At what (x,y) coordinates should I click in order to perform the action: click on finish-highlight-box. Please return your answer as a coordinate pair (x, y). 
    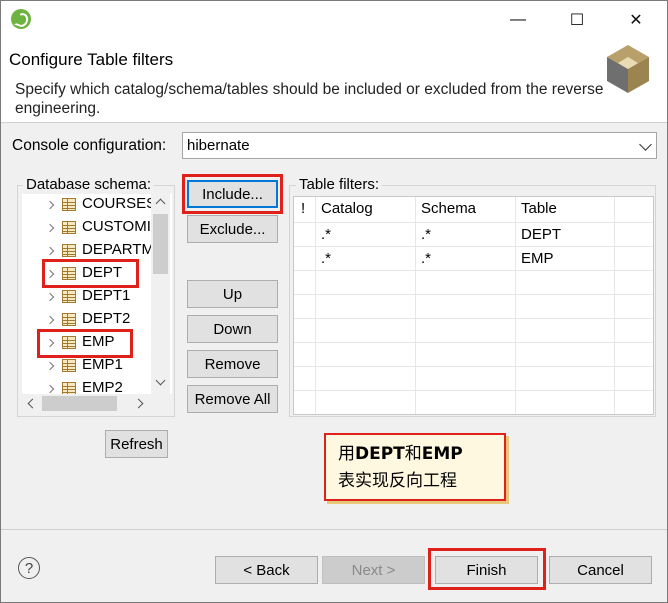
    Looking at the image, I should click on (487, 569).